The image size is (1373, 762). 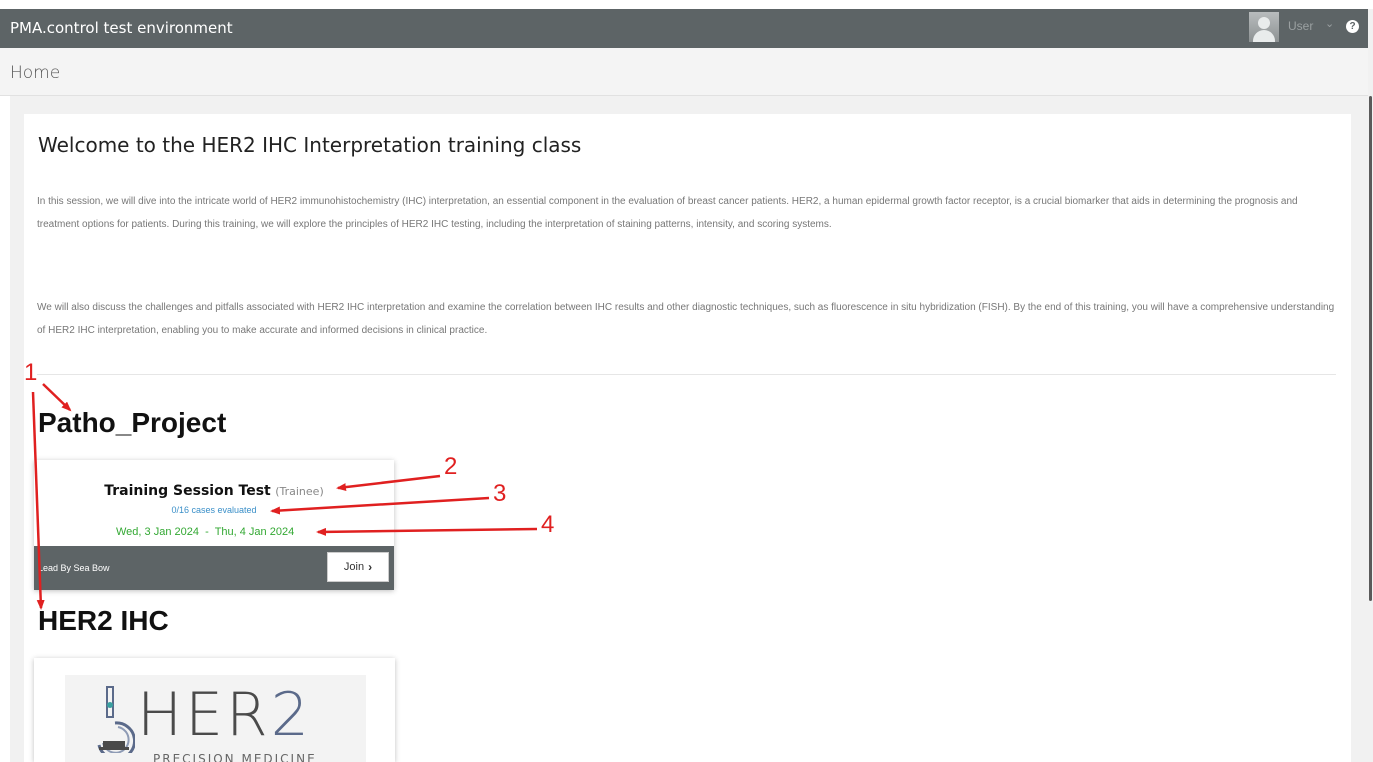 What do you see at coordinates (1352, 26) in the screenshot?
I see `help-icon: ?` at bounding box center [1352, 26].